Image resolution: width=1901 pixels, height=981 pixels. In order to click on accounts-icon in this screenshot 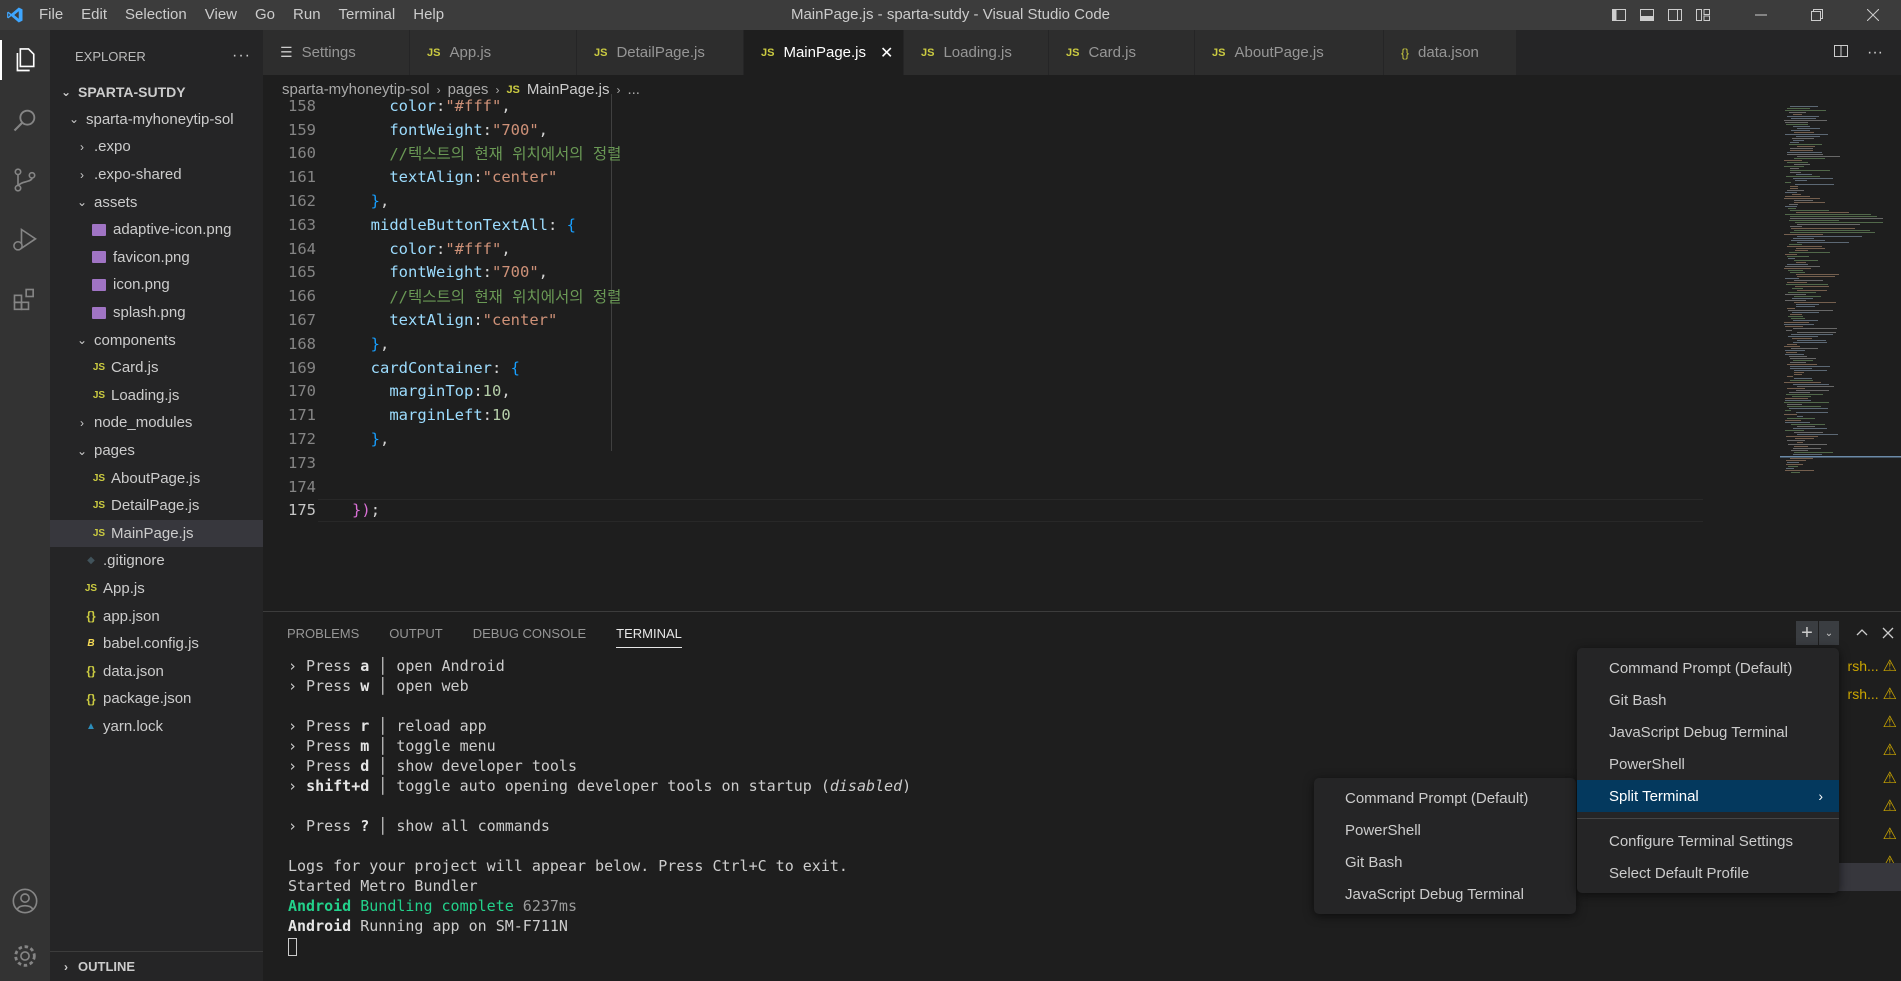, I will do `click(25, 901)`.